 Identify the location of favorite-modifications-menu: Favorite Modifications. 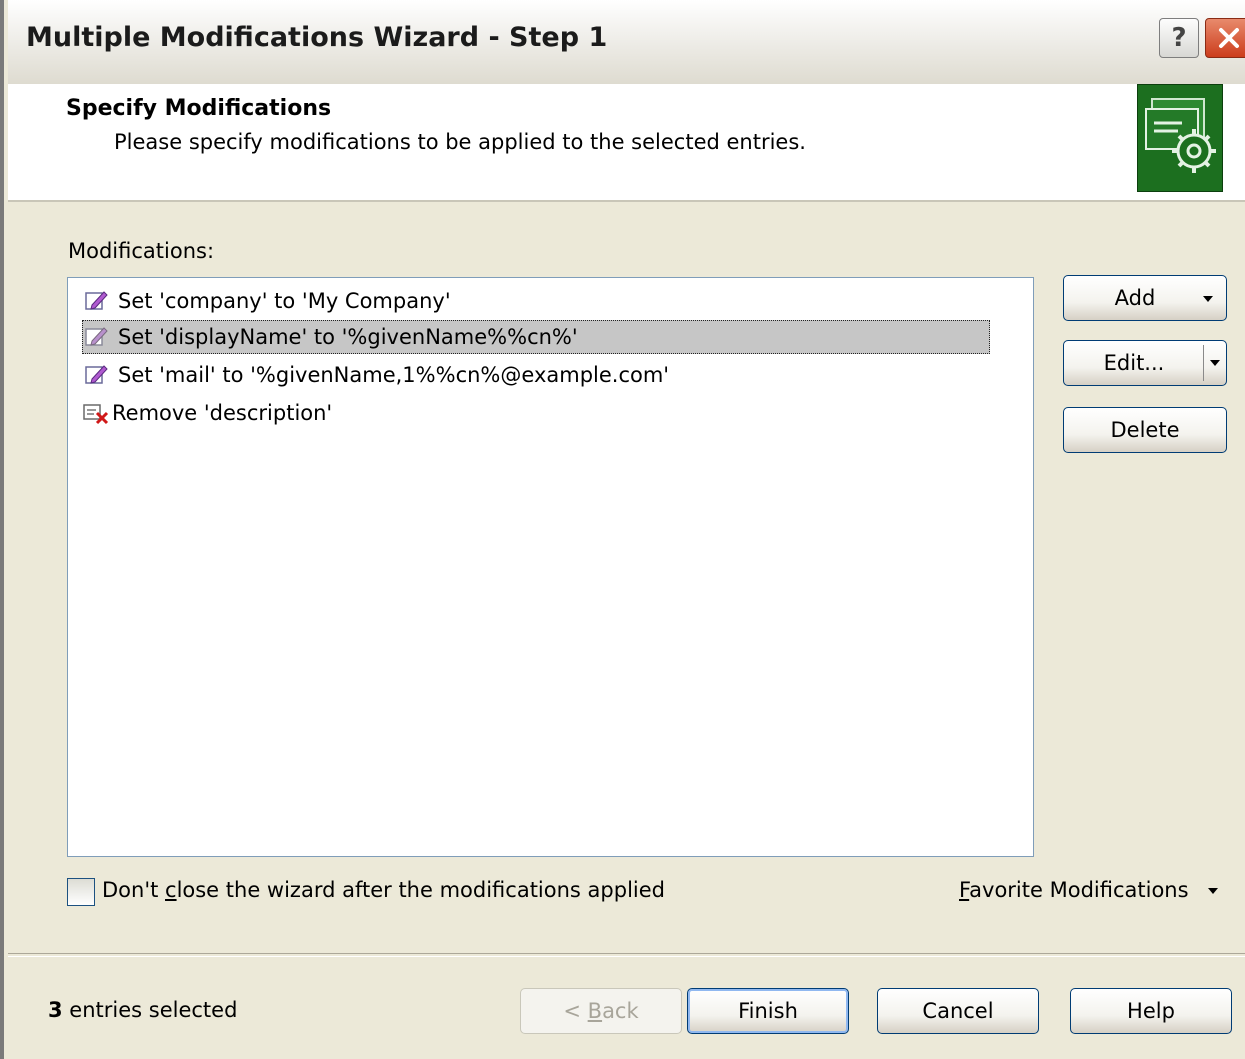
(1089, 890).